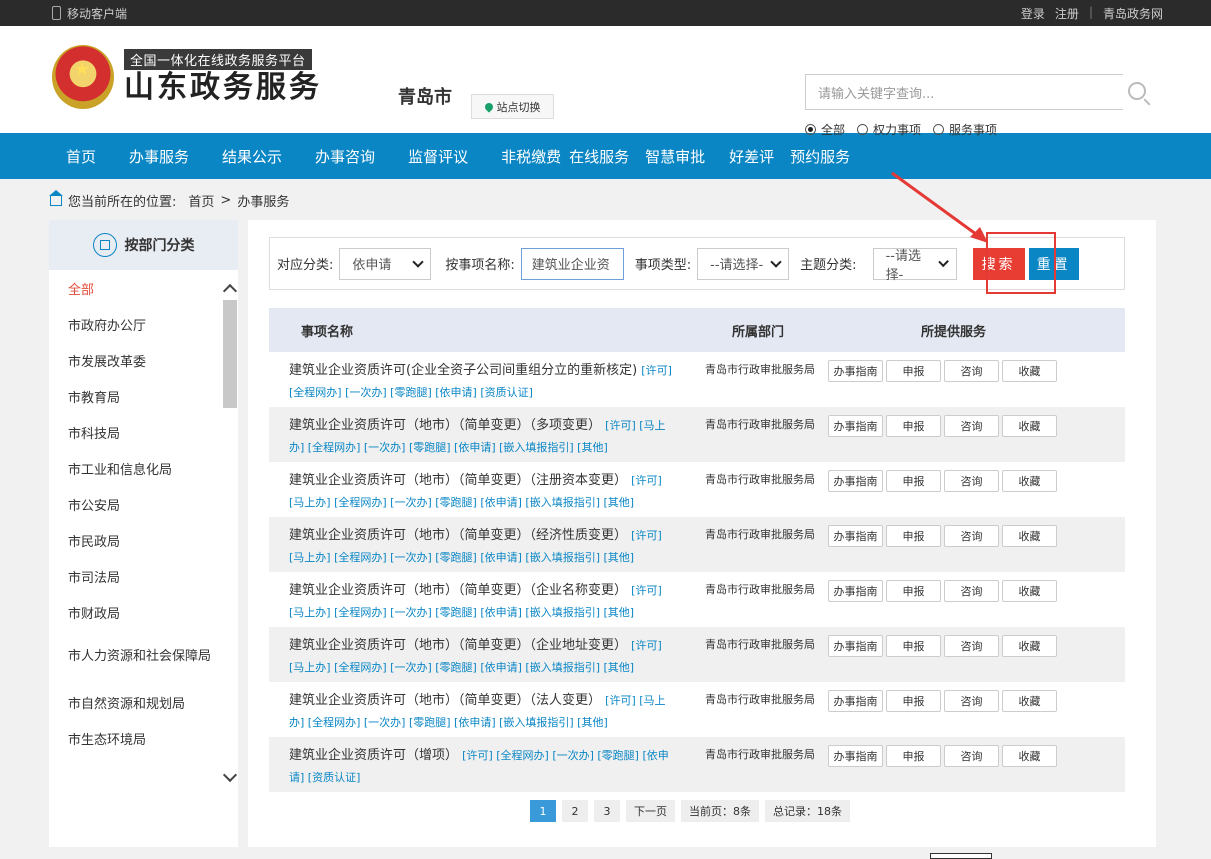 This screenshot has width=1211, height=859. I want to click on sidebar-item: 市自然资源和规划局, so click(134, 702).